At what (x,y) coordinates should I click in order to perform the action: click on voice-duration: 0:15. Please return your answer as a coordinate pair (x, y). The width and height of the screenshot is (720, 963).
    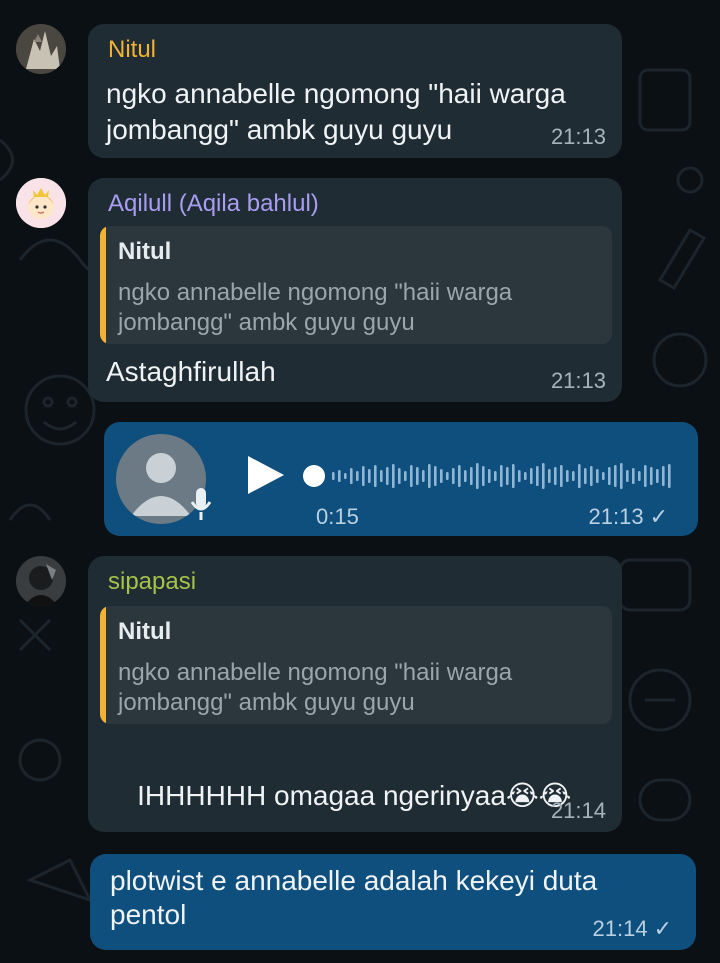
    Looking at the image, I should click on (337, 516).